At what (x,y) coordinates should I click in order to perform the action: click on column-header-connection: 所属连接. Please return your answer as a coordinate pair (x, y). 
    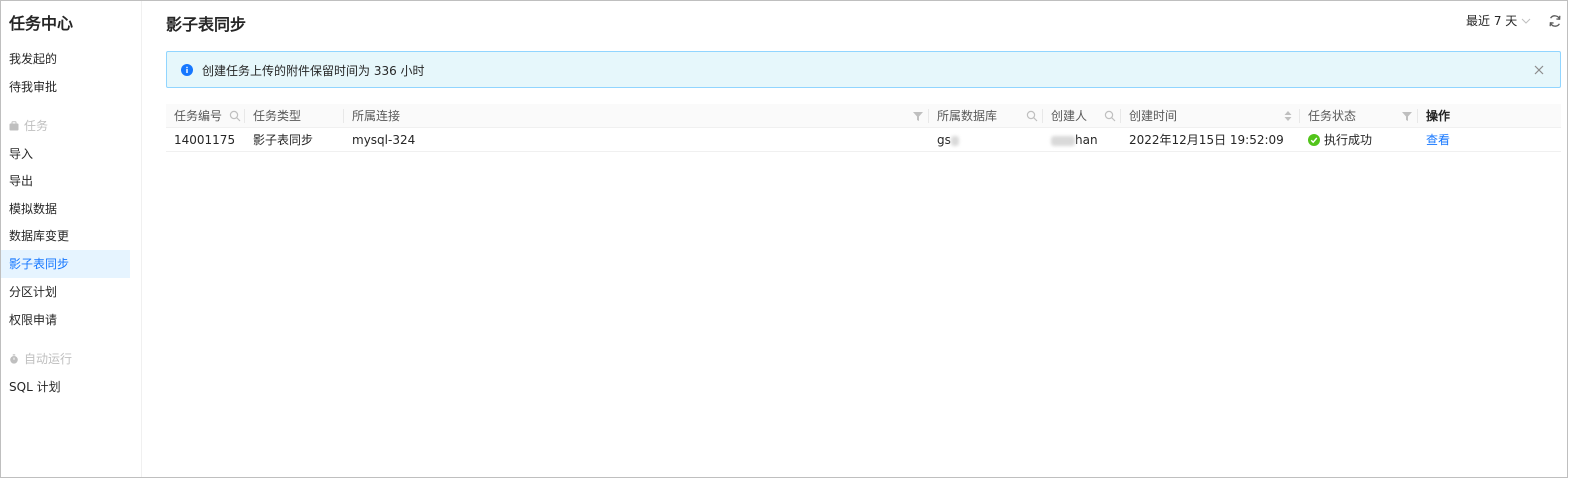
    Looking at the image, I should click on (376, 116).